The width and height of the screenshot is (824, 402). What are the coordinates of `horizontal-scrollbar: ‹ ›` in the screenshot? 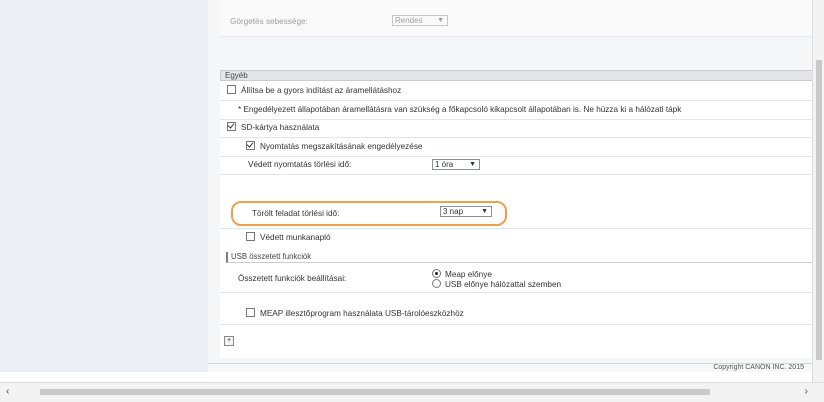 It's located at (412, 392).